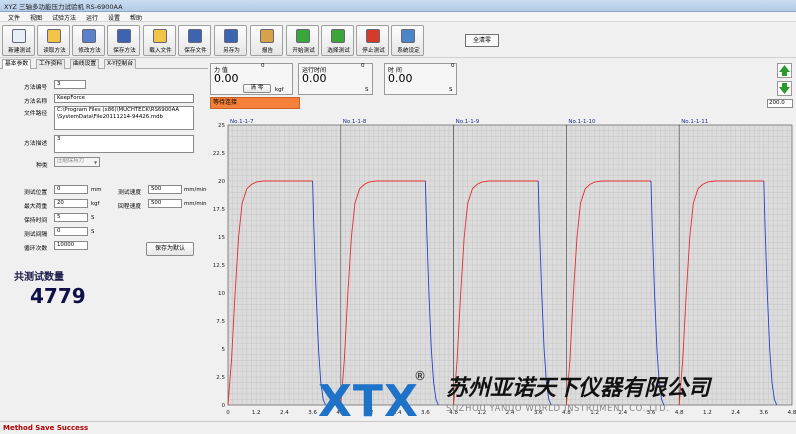 The height and width of the screenshot is (434, 796). What do you see at coordinates (17, 64) in the screenshot?
I see `tab-basic-params: 基本参数` at bounding box center [17, 64].